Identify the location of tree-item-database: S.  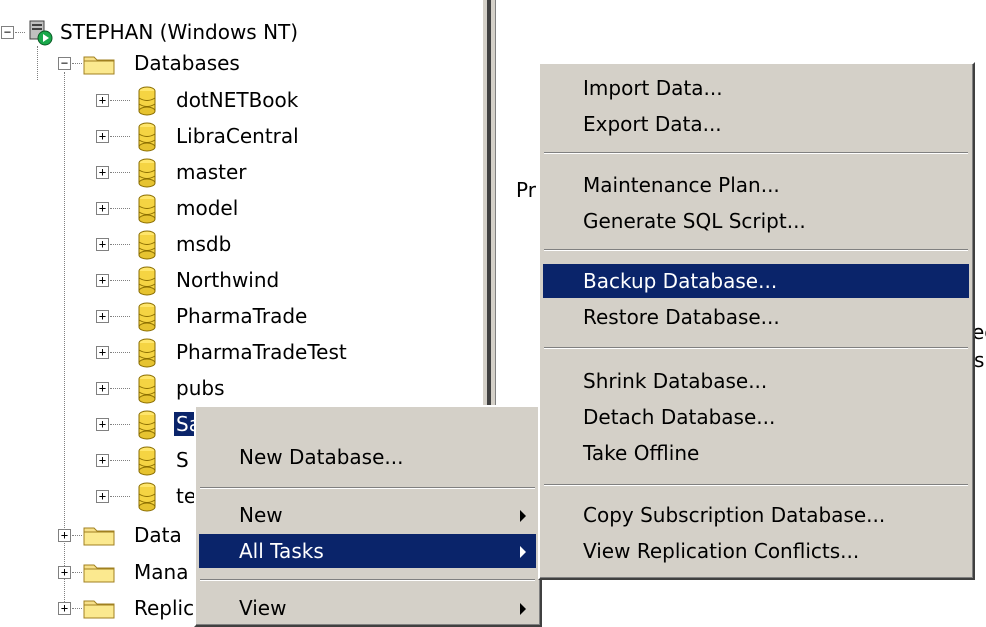
(182, 460).